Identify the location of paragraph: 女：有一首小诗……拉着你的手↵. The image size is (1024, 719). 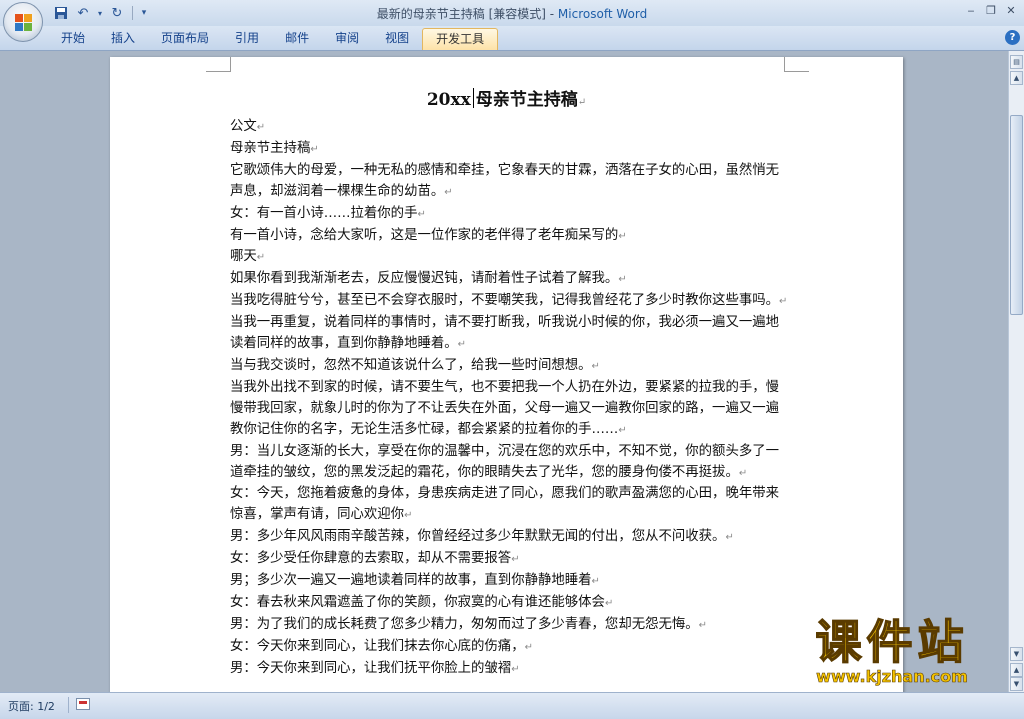
(328, 213).